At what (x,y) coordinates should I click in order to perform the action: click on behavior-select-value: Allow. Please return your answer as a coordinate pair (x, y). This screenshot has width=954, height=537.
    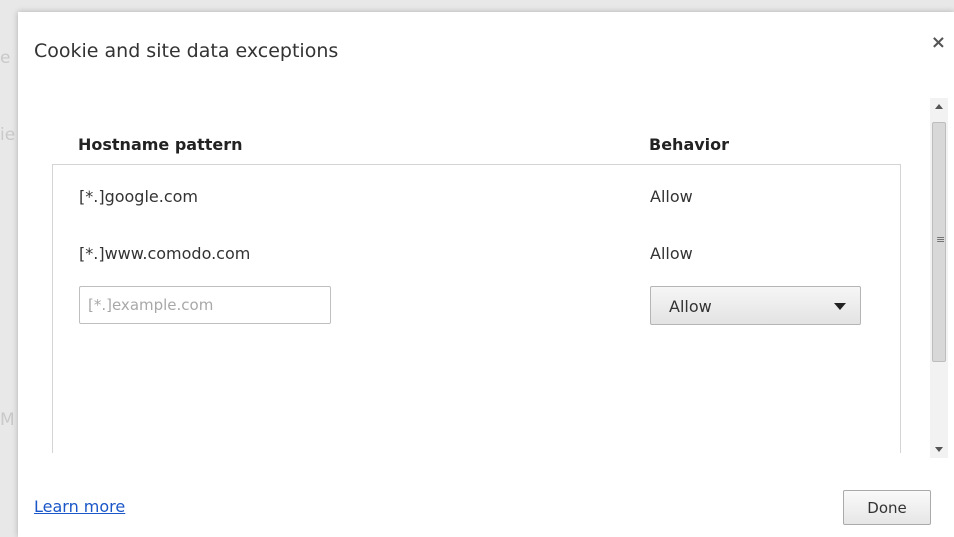
    Looking at the image, I should click on (690, 306).